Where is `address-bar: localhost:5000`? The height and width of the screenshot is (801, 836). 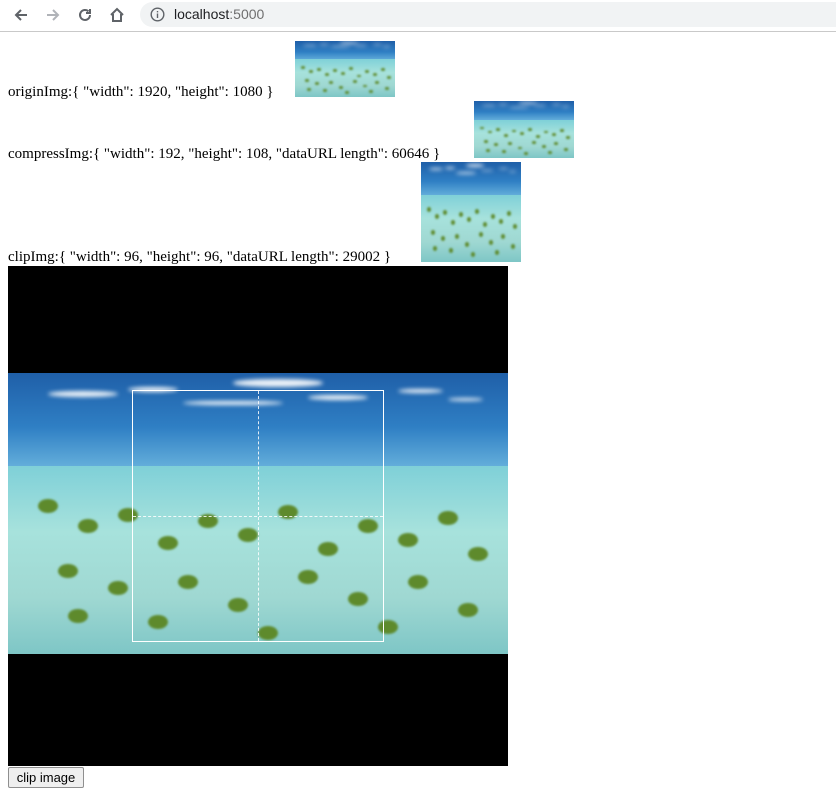
address-bar: localhost:5000 is located at coordinates (488, 14).